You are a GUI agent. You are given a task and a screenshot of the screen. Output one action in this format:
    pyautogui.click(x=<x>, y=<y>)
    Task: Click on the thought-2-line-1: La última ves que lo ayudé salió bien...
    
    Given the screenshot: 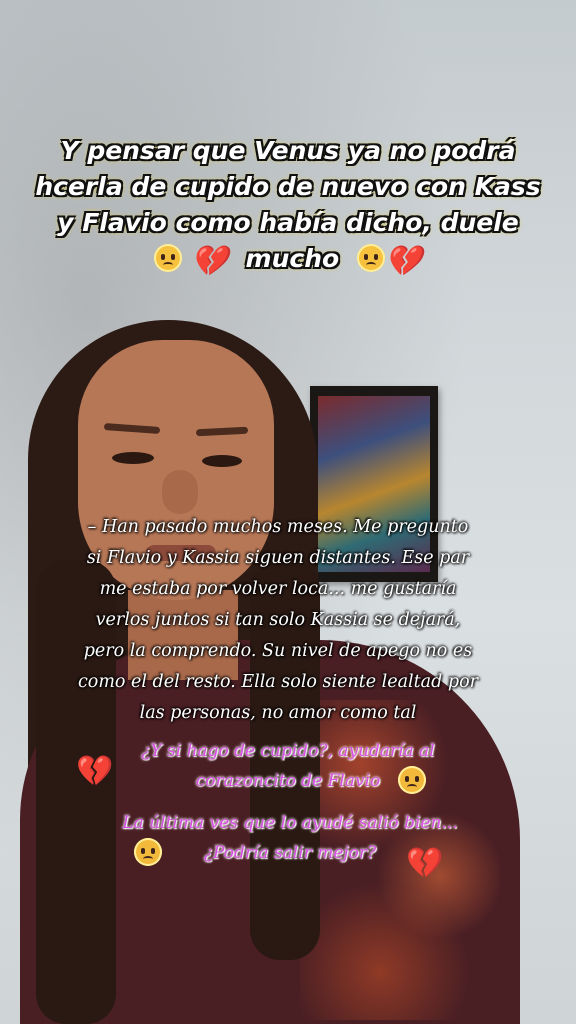 What is the action you would take?
    pyautogui.click(x=290, y=823)
    